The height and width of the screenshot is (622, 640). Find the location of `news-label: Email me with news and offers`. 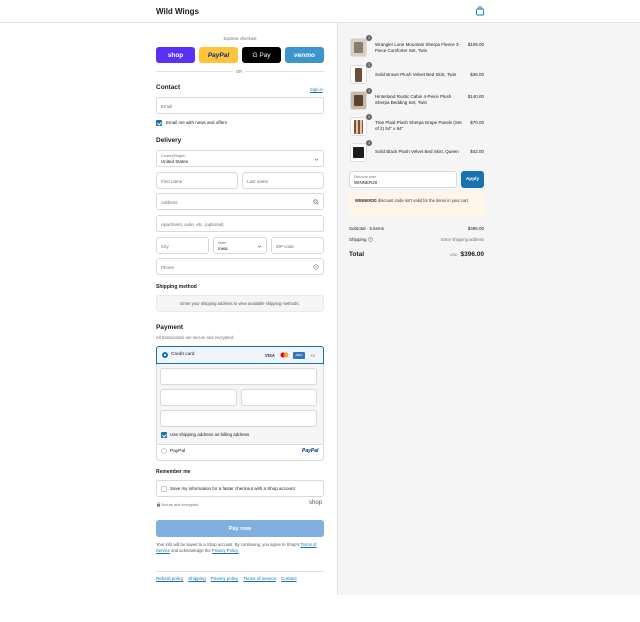

news-label: Email me with news and offers is located at coordinates (196, 122).